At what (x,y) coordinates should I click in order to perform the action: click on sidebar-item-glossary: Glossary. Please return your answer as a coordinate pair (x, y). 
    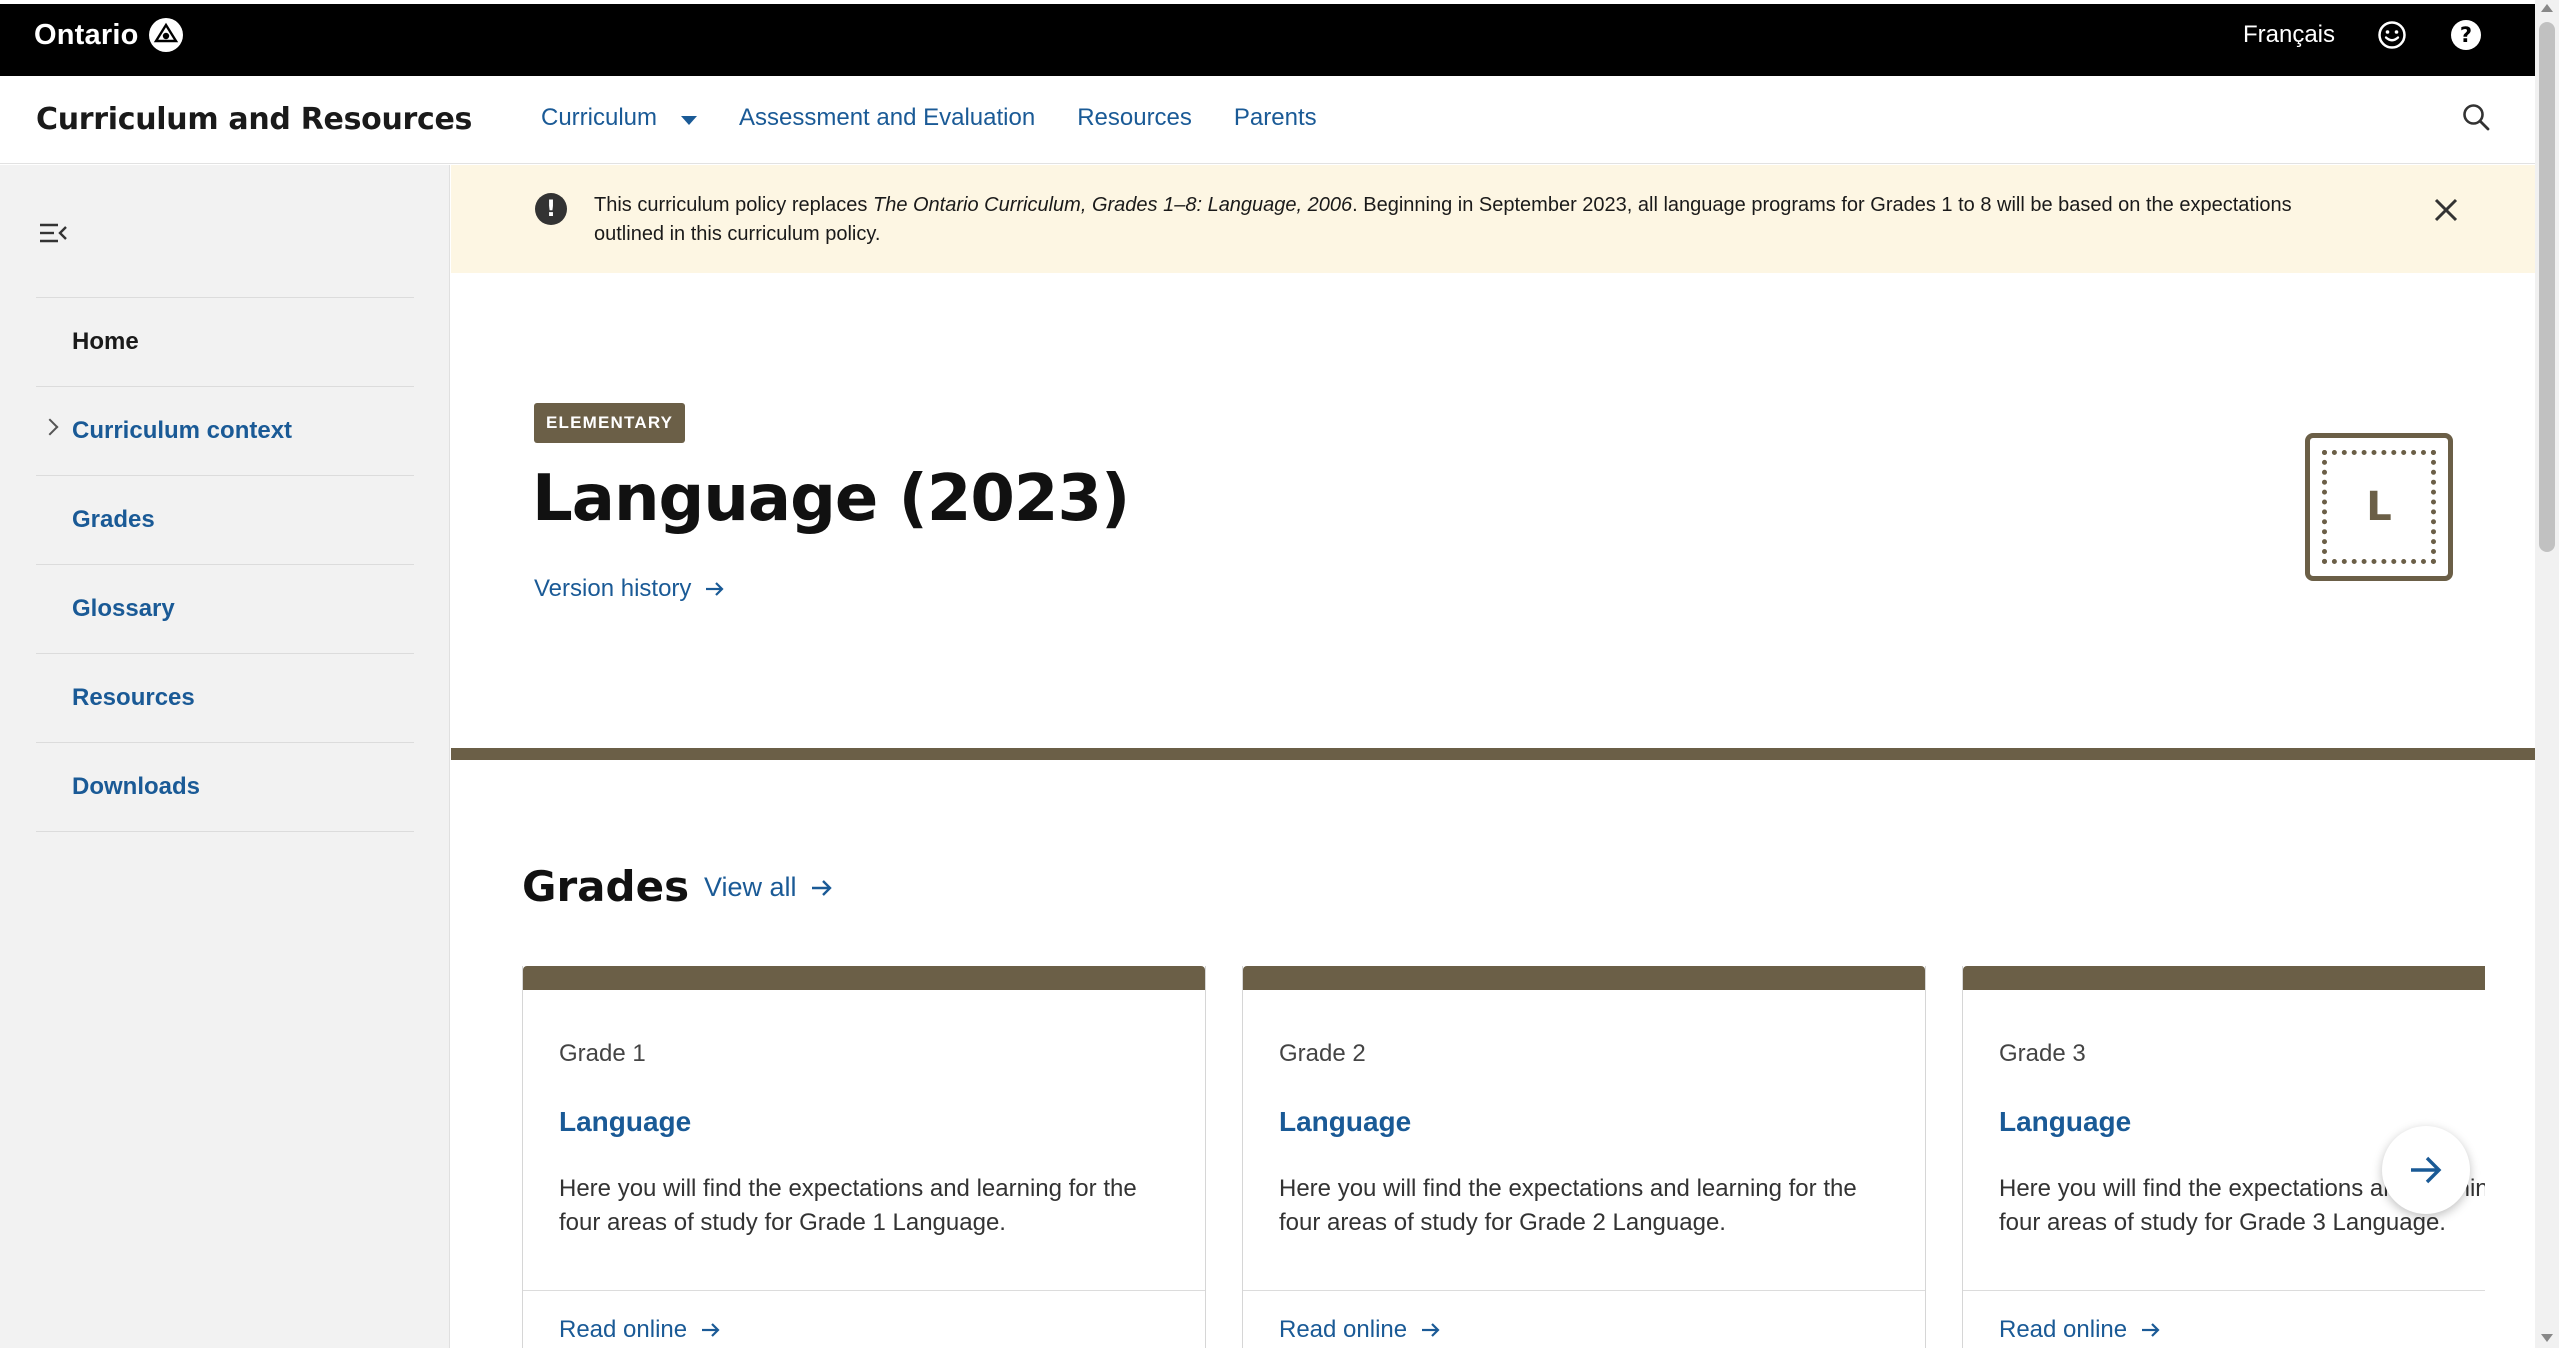
    Looking at the image, I should click on (225, 609).